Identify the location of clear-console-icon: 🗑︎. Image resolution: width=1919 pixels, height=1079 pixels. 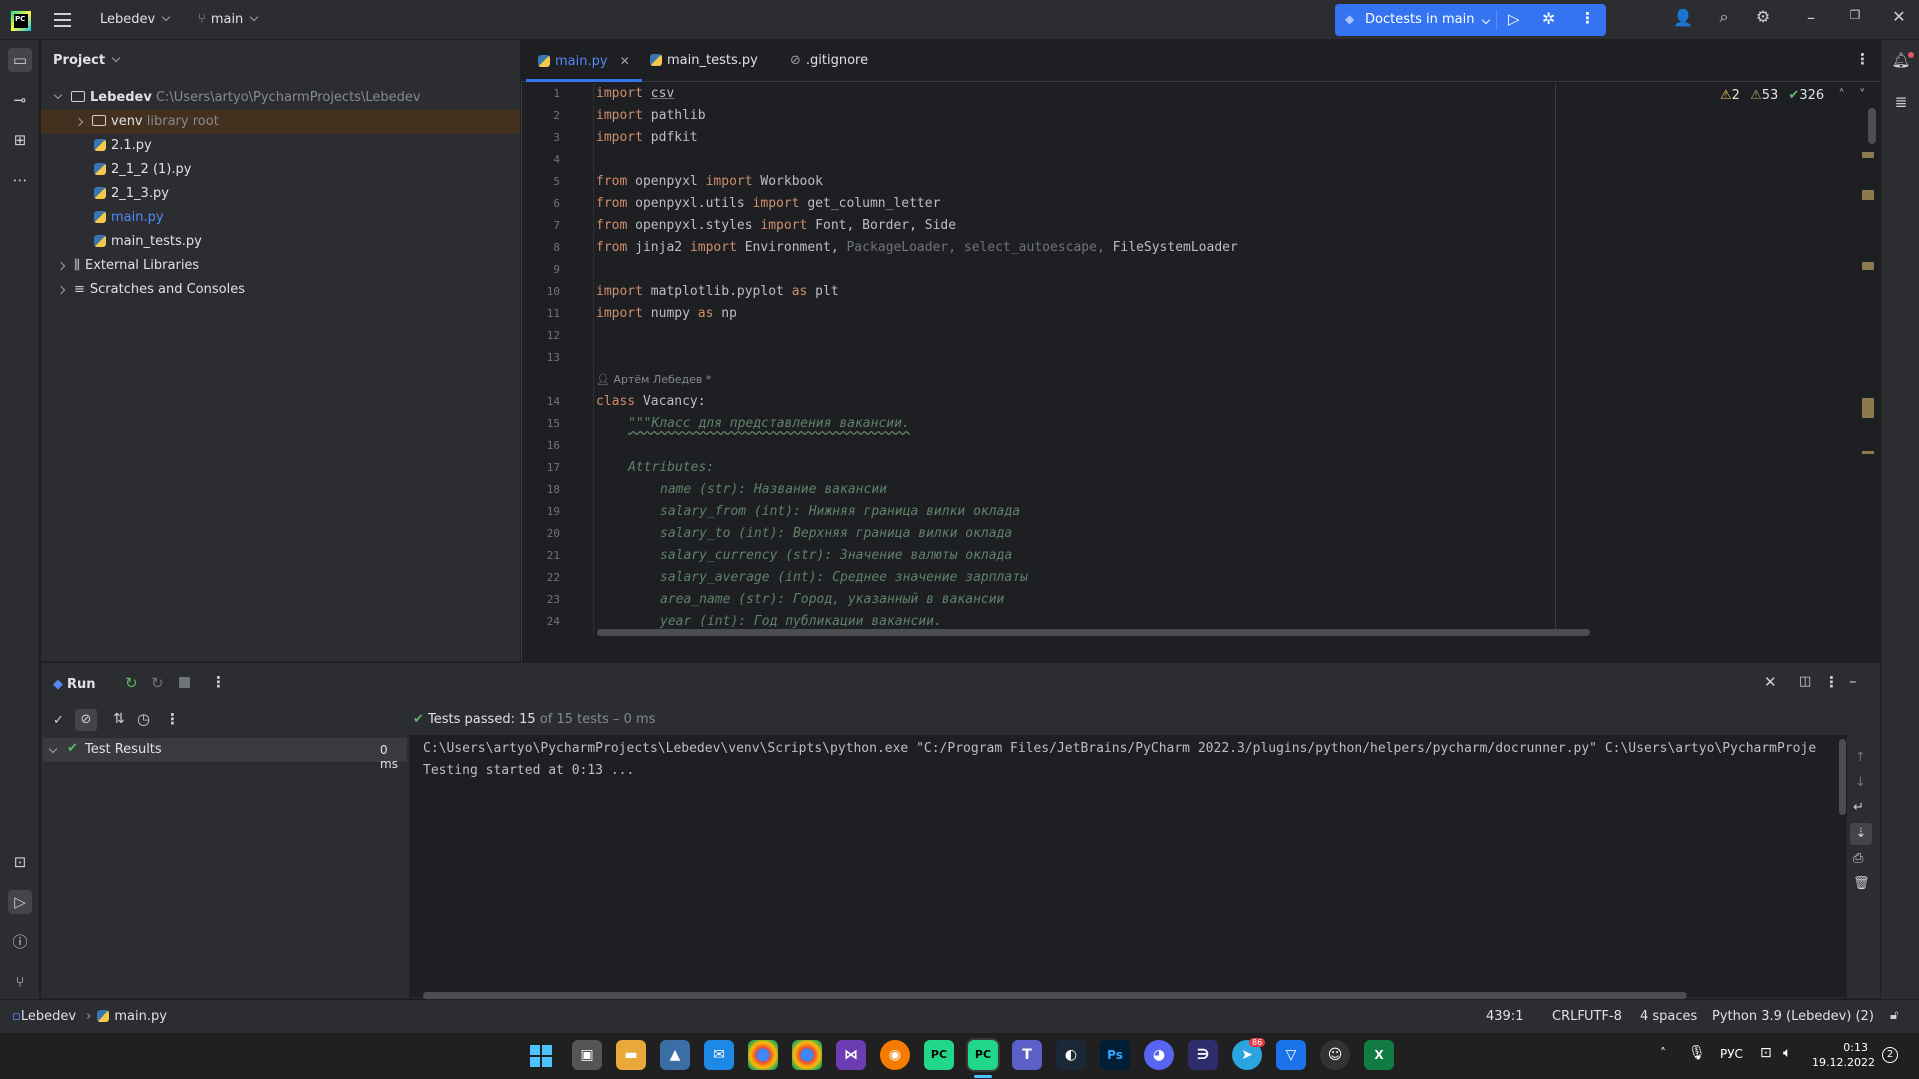
(1861, 883).